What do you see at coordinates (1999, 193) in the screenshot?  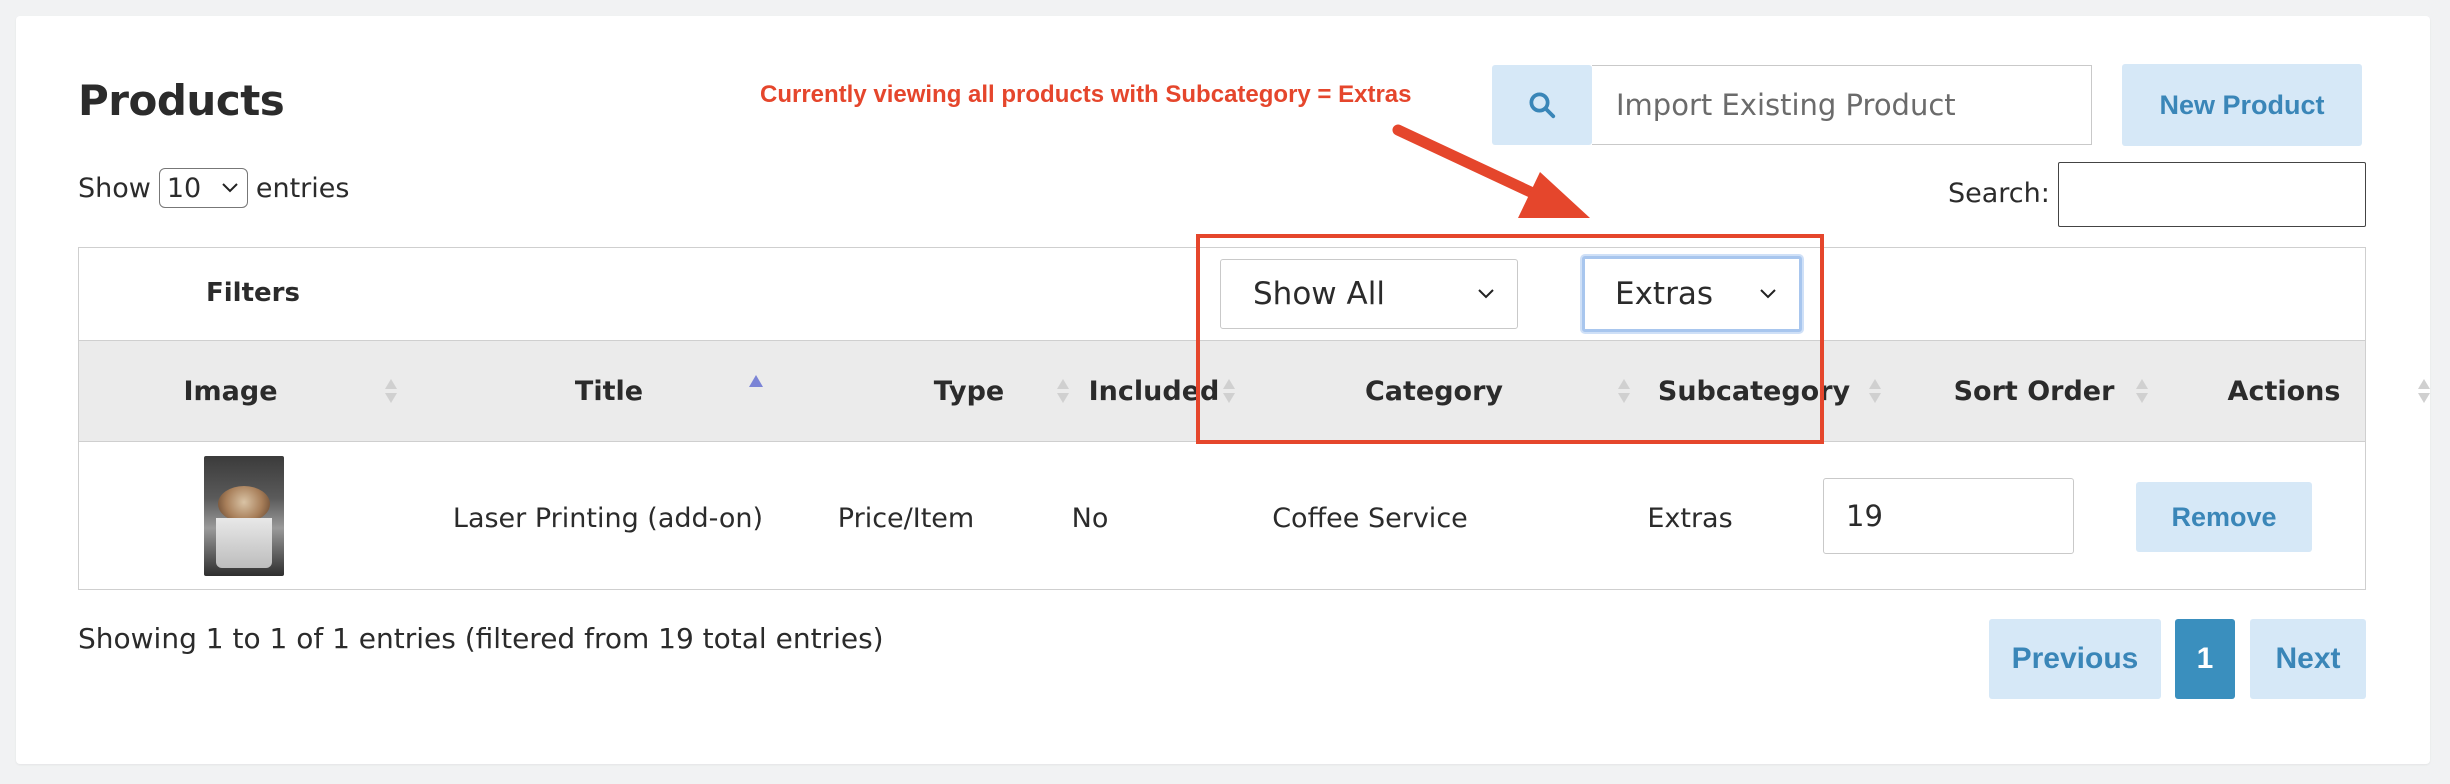 I see `search-label: Search:` at bounding box center [1999, 193].